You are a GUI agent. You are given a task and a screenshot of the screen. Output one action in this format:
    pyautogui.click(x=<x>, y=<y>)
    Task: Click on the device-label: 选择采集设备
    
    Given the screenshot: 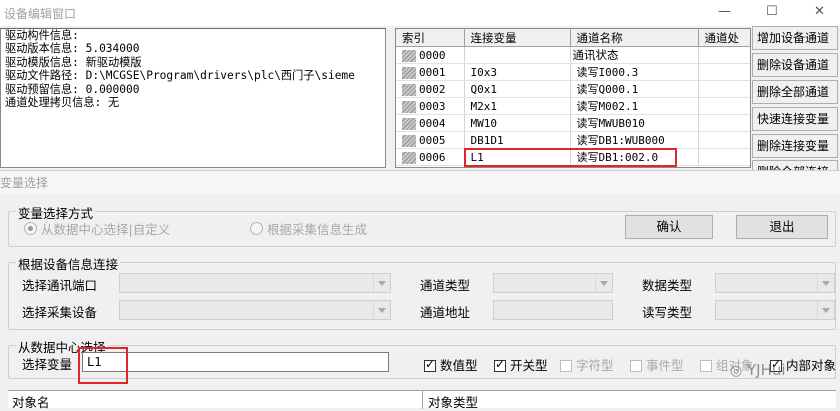 What is the action you would take?
    pyautogui.click(x=60, y=312)
    